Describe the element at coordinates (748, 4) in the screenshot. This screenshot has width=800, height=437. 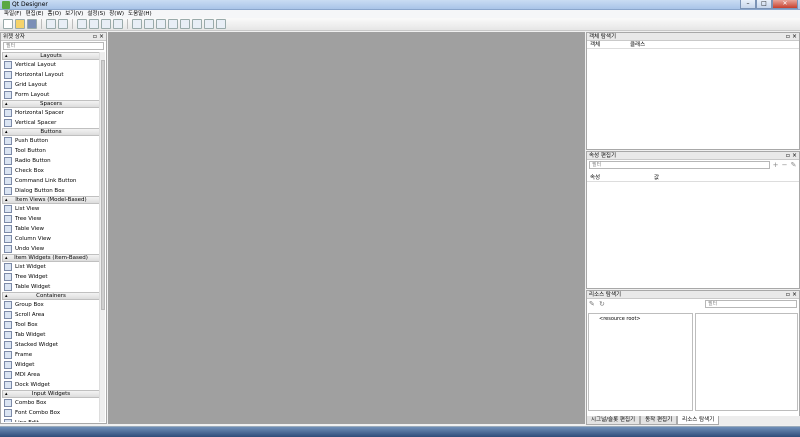
I see `minimize-button: –` at that location.